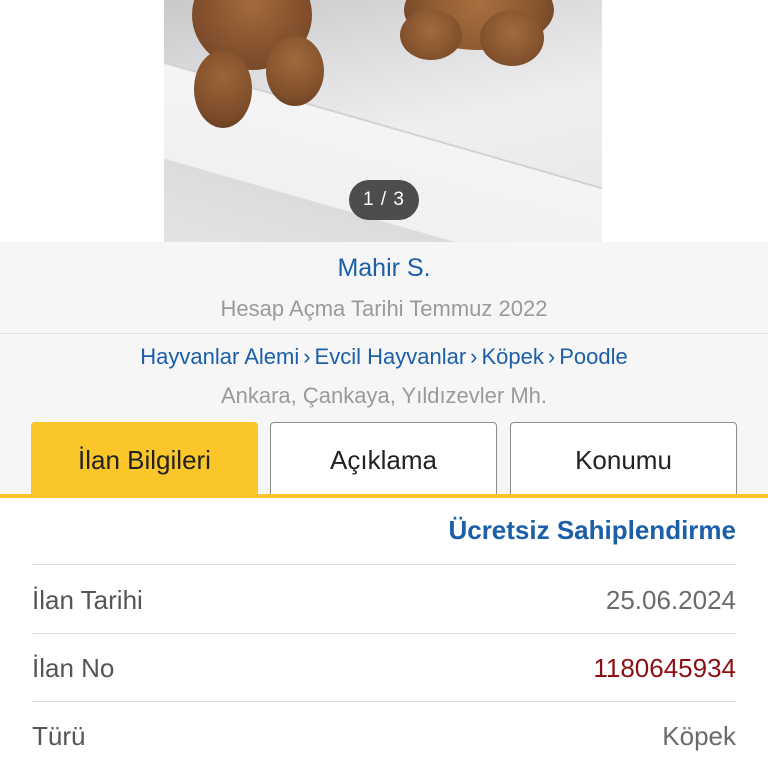 This screenshot has height=768, width=768. I want to click on price-row: Ücretsiz Sahiplendirme, so click(384, 531).